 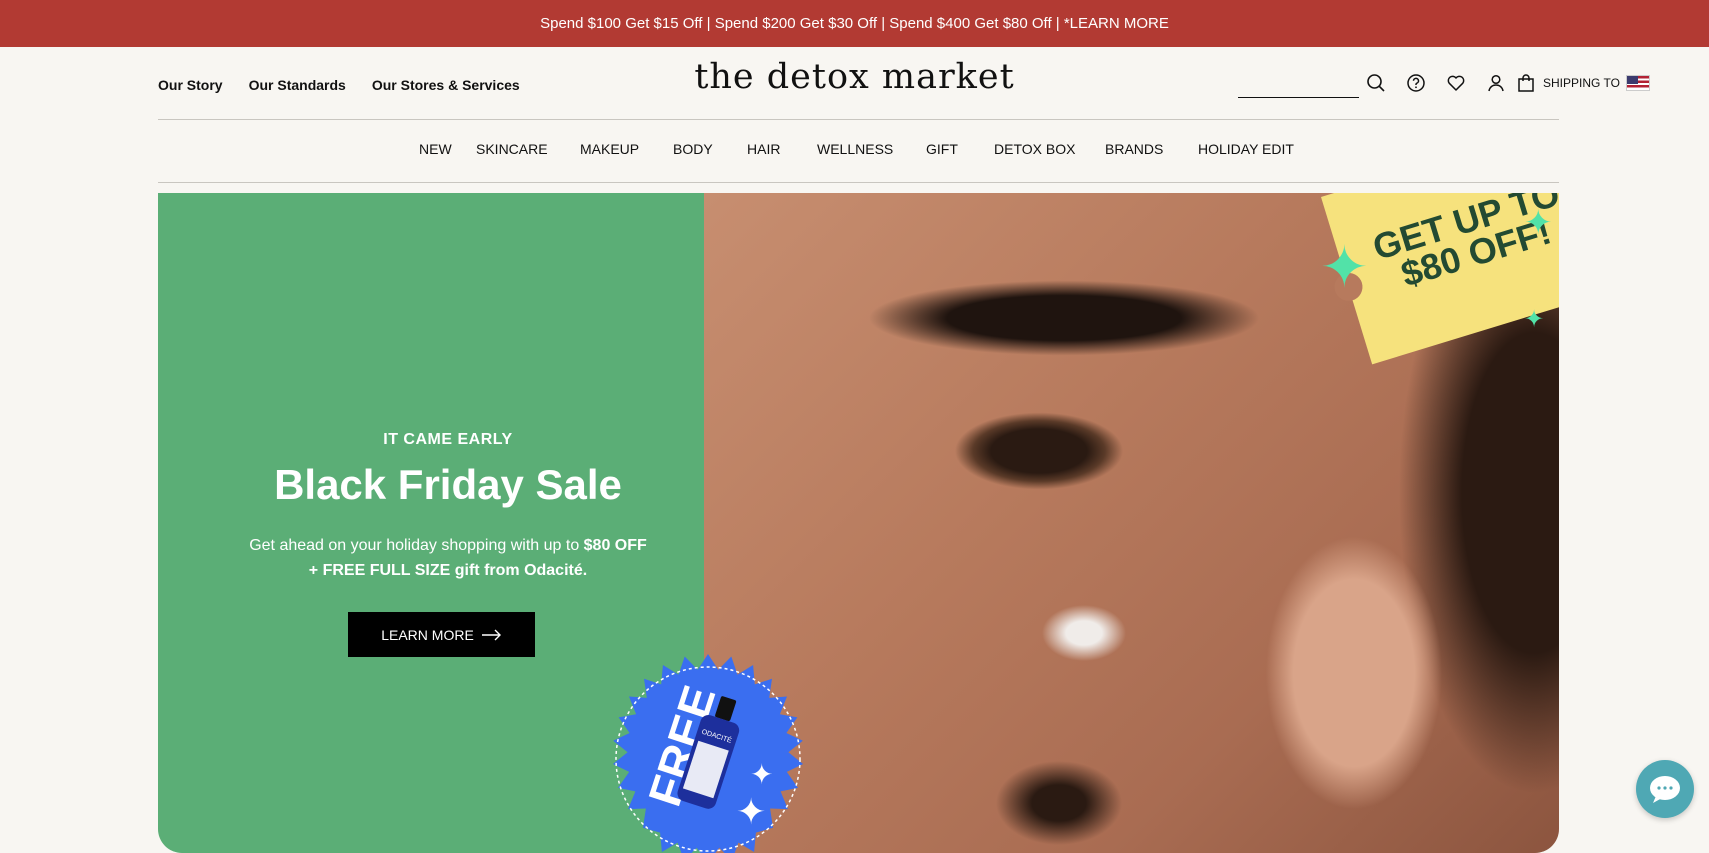 I want to click on nav-body: BODY, so click(x=693, y=149).